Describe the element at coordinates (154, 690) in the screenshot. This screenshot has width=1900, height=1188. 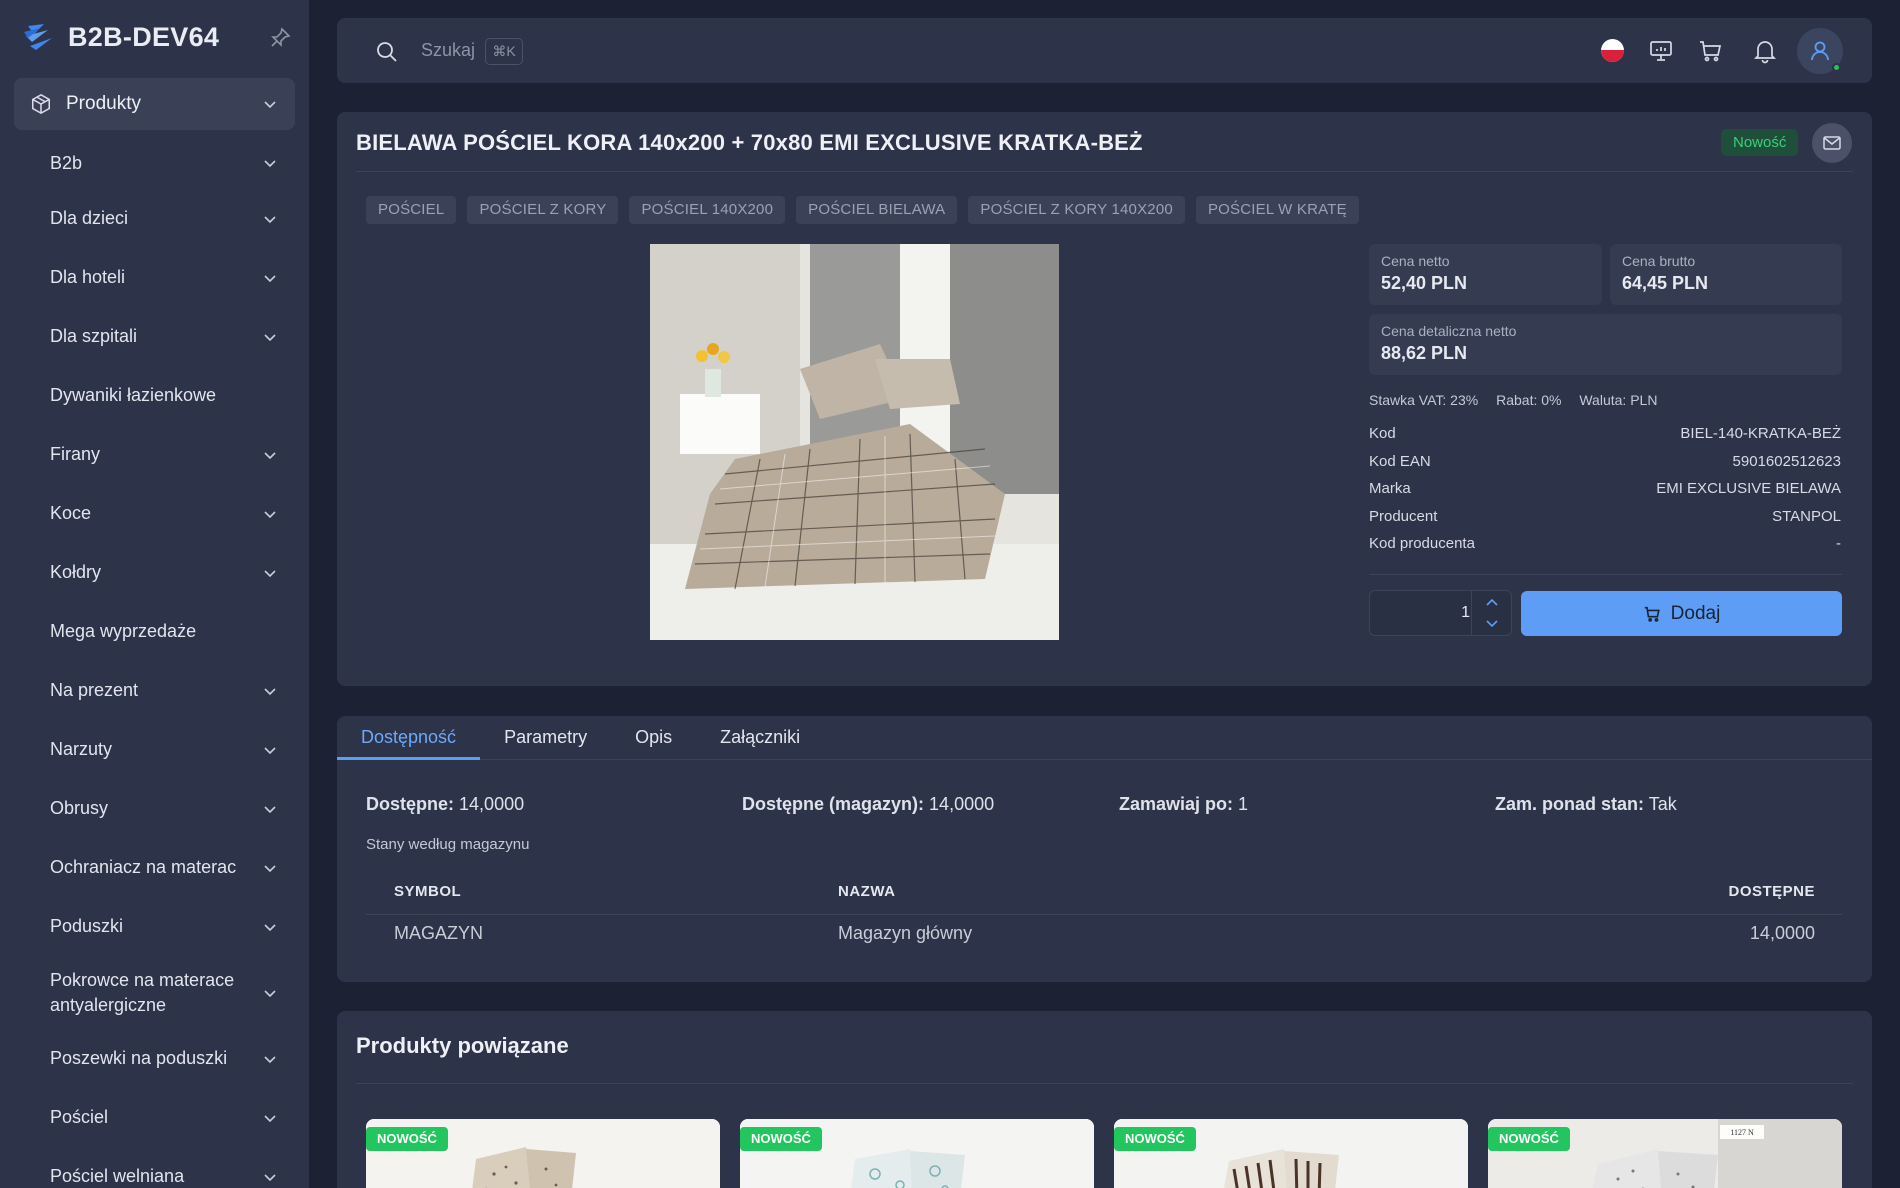
I see `sidebar-item-na-prezent: Na prezent` at that location.